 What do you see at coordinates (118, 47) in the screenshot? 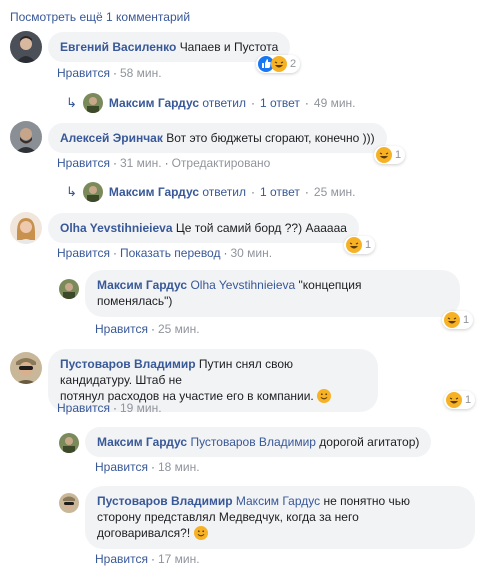
I see `comment-author: Евгений Василенко` at bounding box center [118, 47].